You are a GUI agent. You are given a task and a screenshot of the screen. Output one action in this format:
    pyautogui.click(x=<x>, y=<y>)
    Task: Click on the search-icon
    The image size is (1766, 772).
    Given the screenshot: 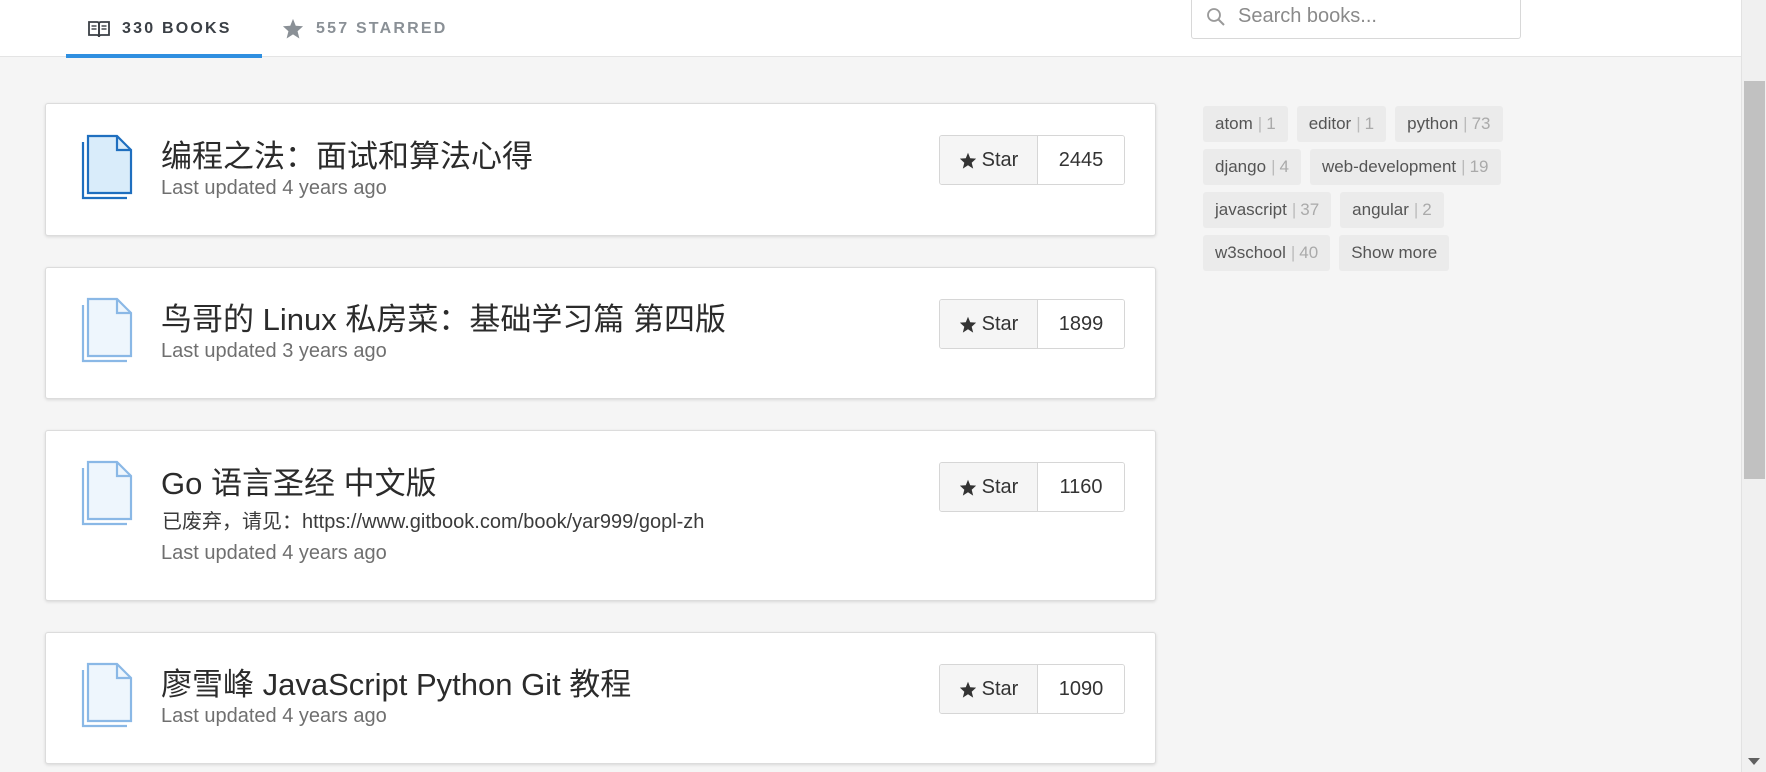 What is the action you would take?
    pyautogui.click(x=1216, y=16)
    